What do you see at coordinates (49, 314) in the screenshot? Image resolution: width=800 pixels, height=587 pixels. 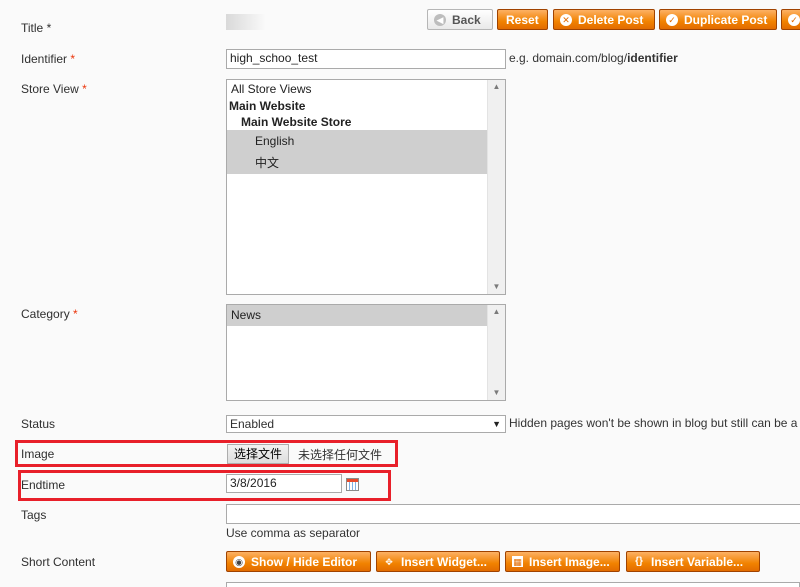 I see `category-label: Category *` at bounding box center [49, 314].